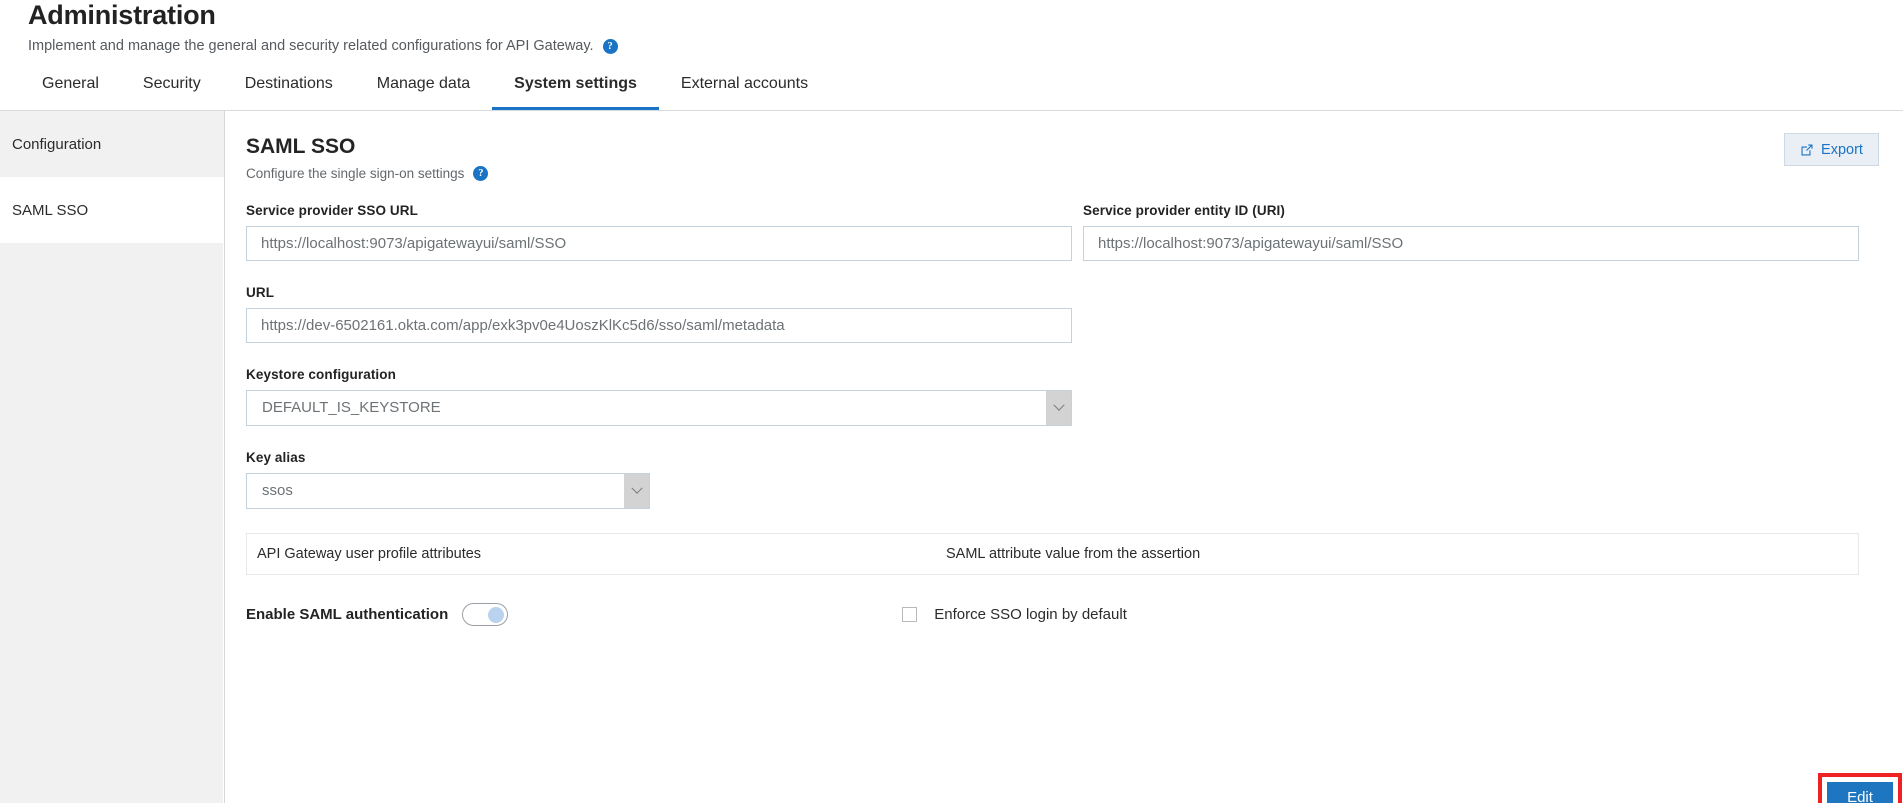 The width and height of the screenshot is (1903, 803). I want to click on edit-button-highlight: Edit, so click(1860, 788).